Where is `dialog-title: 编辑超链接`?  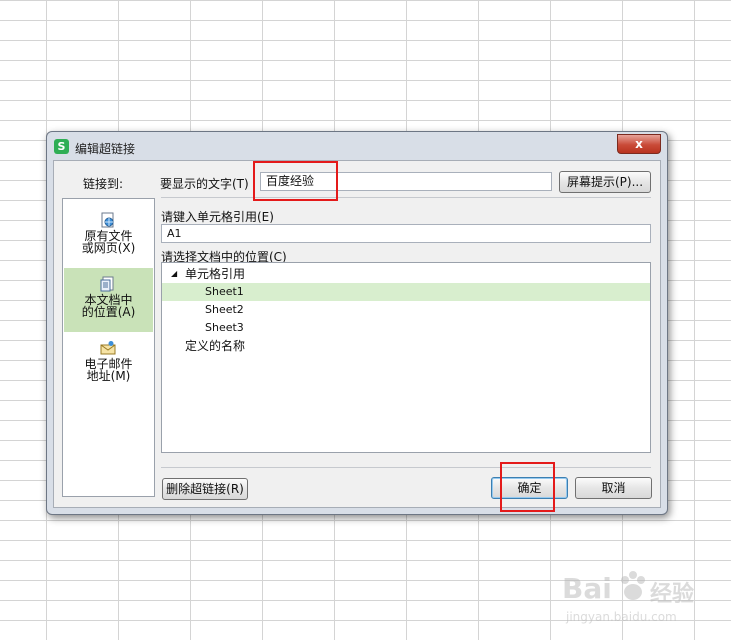 dialog-title: 编辑超链接 is located at coordinates (105, 149).